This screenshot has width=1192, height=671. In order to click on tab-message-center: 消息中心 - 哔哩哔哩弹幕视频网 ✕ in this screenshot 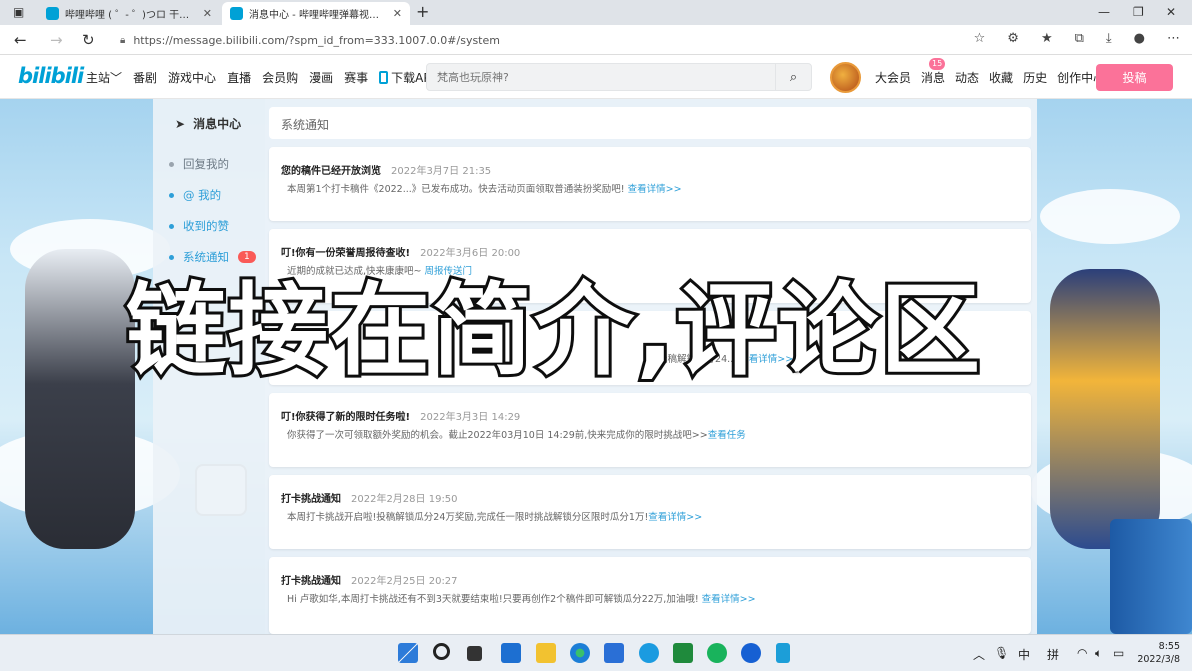, I will do `click(316, 13)`.